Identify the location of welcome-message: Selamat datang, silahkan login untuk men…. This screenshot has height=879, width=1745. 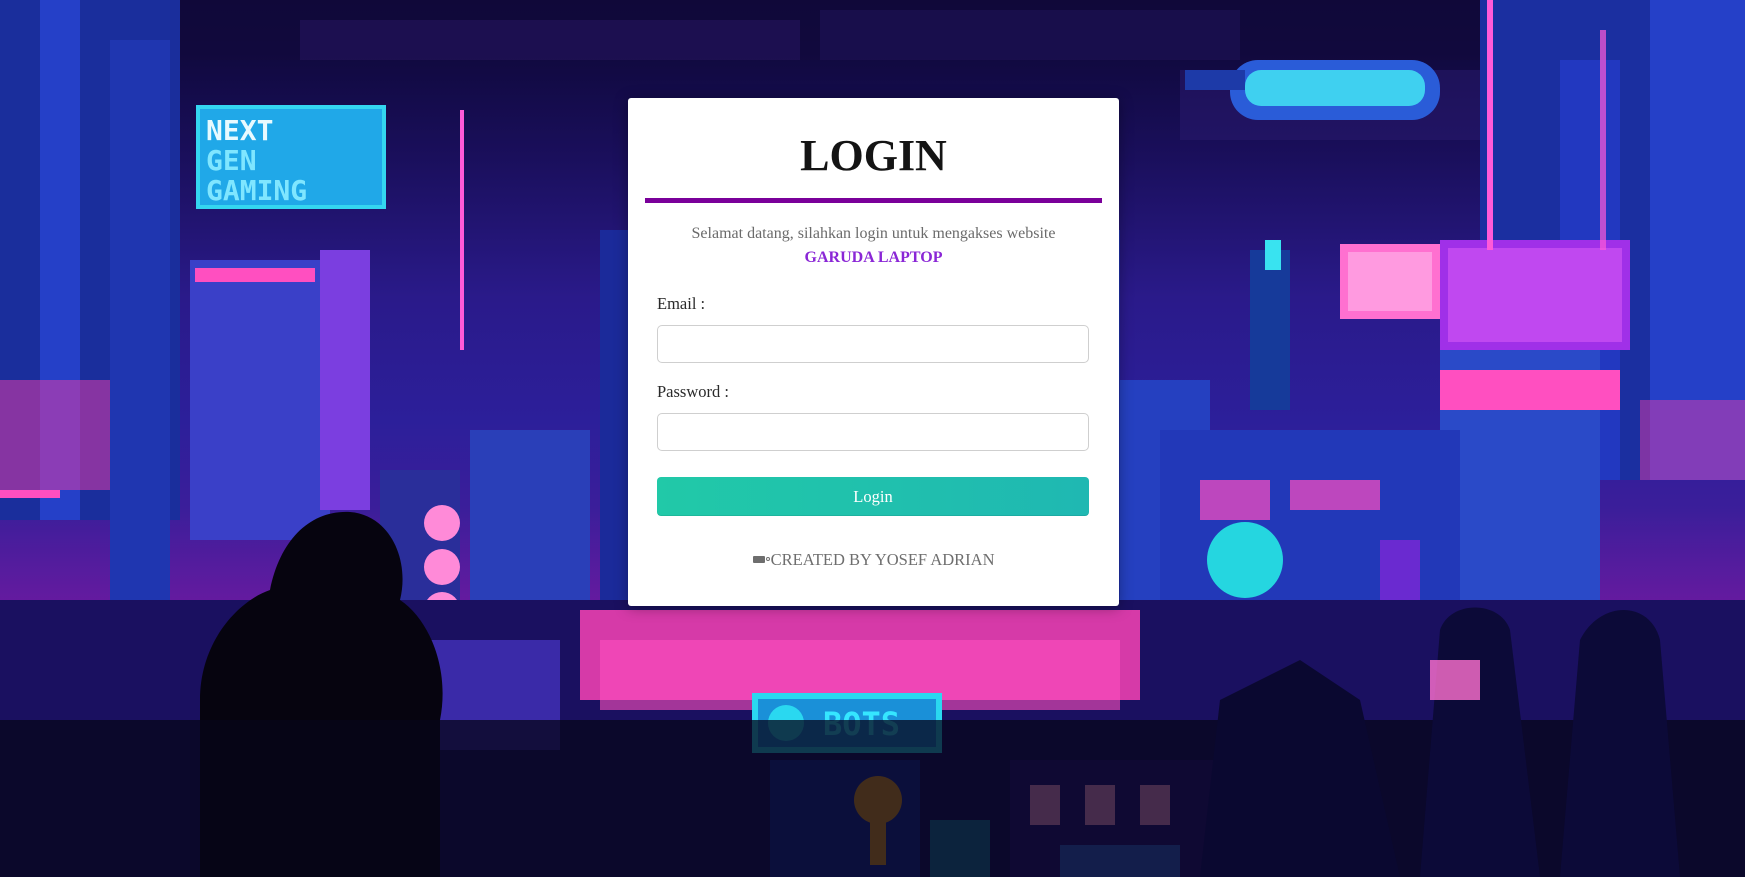
(873, 246).